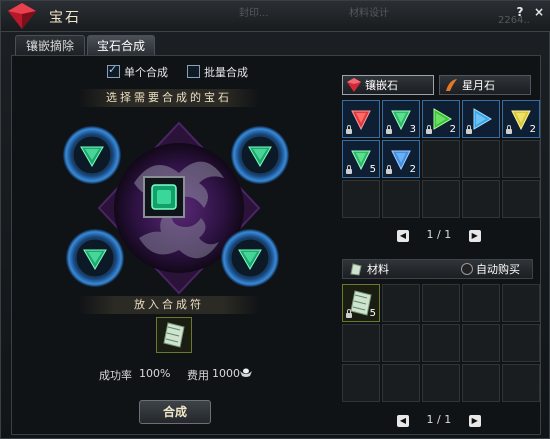 The height and width of the screenshot is (439, 550). I want to click on cost-label: 费用, so click(198, 375).